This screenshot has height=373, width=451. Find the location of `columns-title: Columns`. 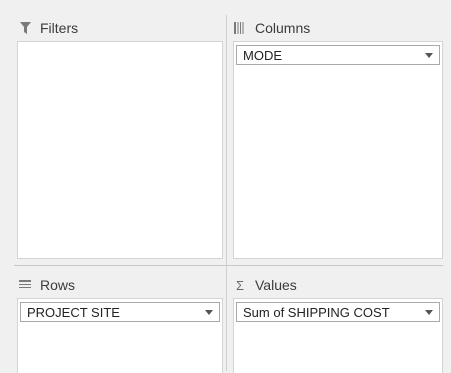

columns-title: Columns is located at coordinates (283, 28).